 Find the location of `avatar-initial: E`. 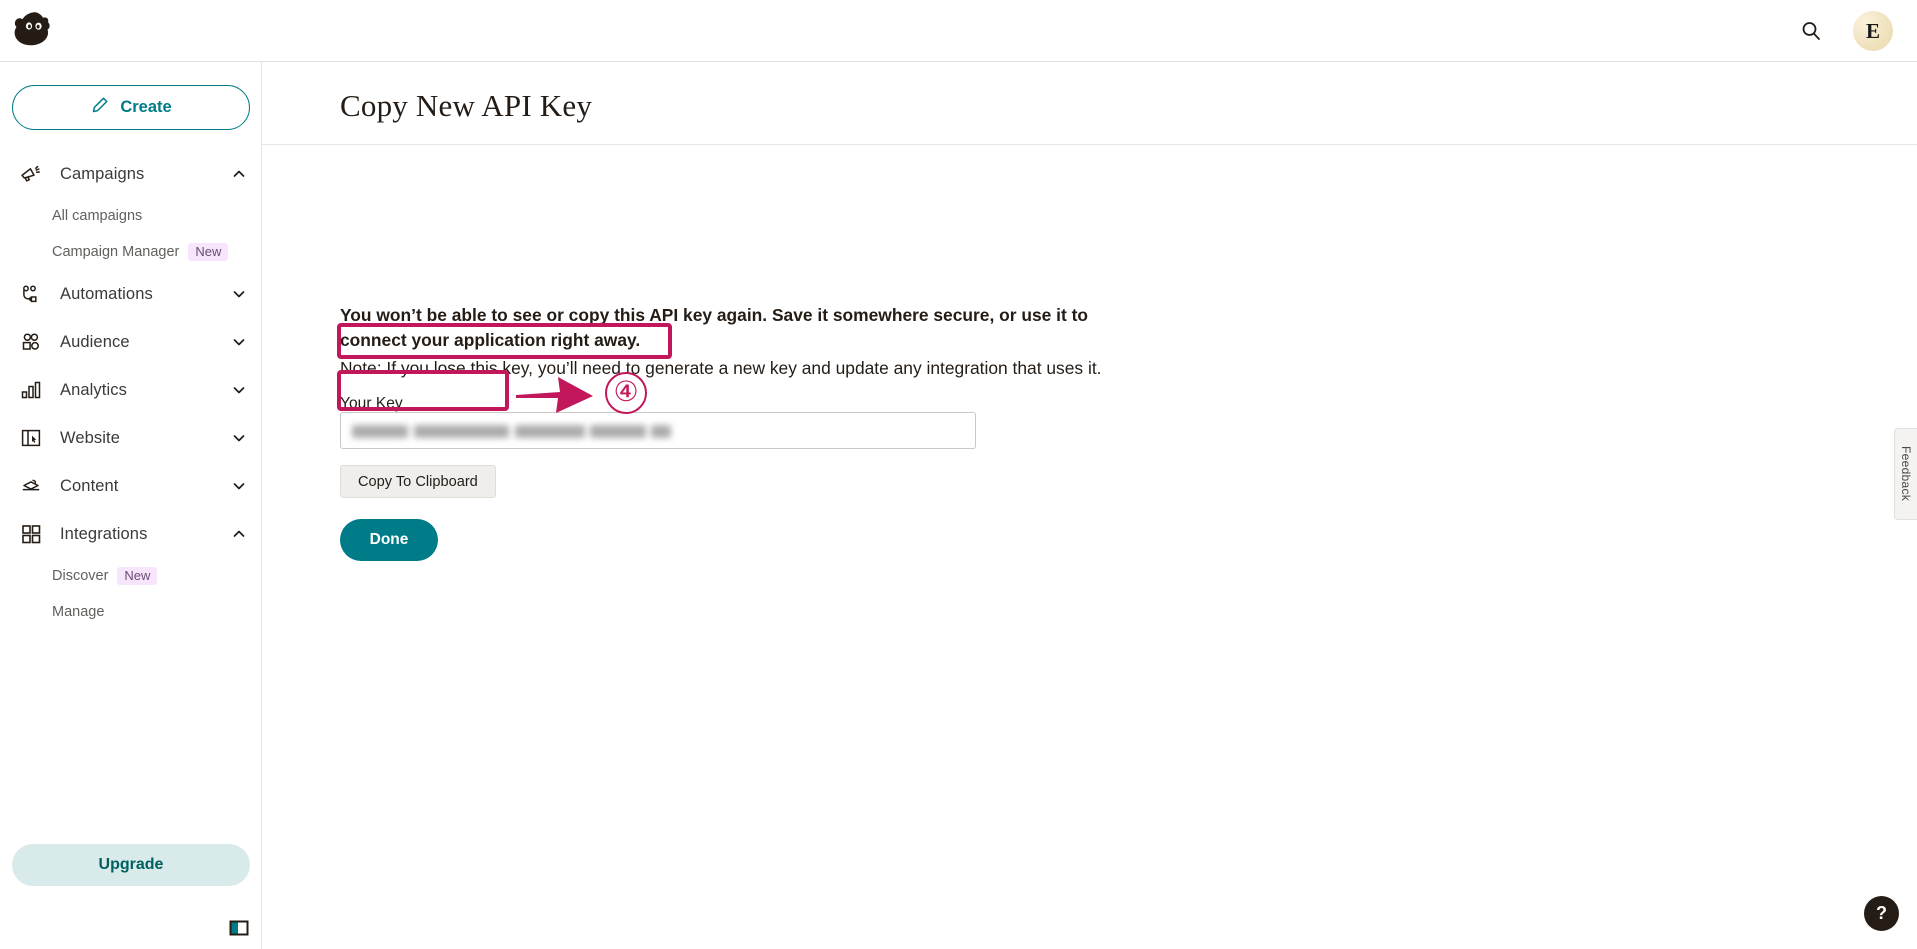

avatar-initial: E is located at coordinates (1872, 30).